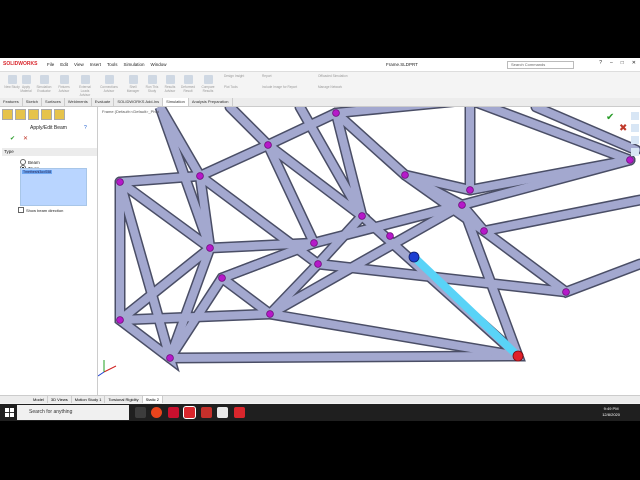  What do you see at coordinates (152, 89) in the screenshot?
I see `ribbon-label: Run This Study` at bounding box center [152, 89].